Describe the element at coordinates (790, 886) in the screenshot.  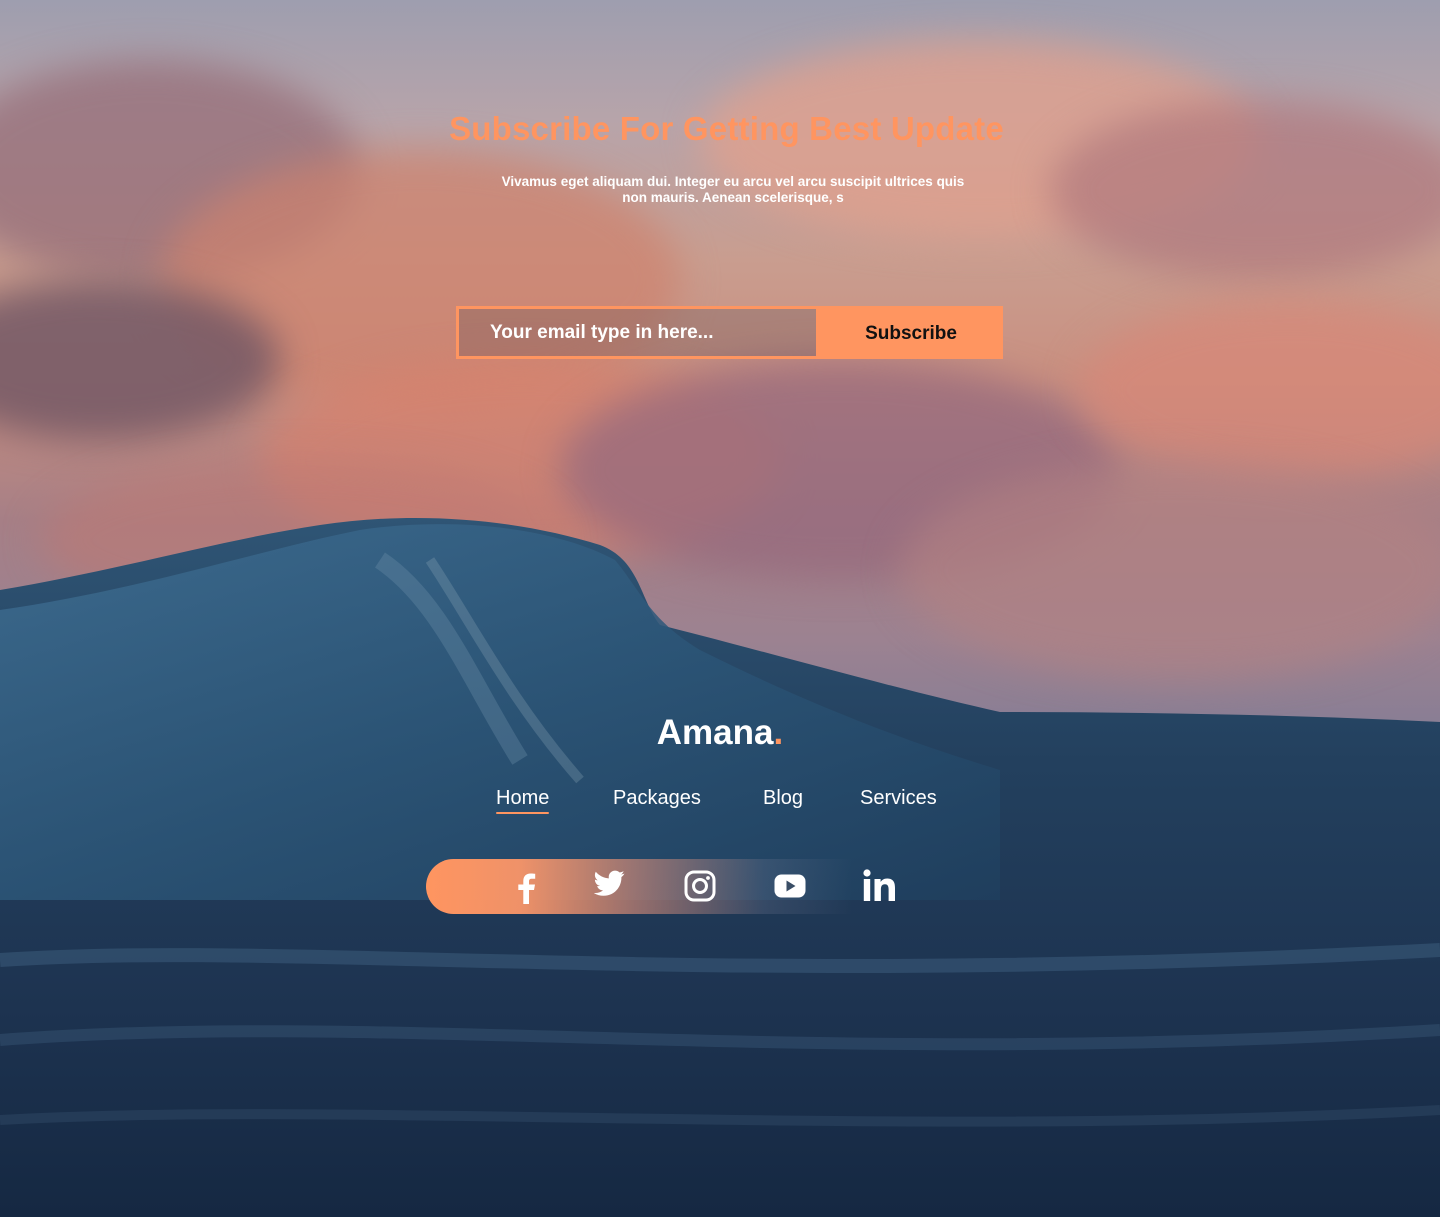
I see `youtube-icon` at that location.